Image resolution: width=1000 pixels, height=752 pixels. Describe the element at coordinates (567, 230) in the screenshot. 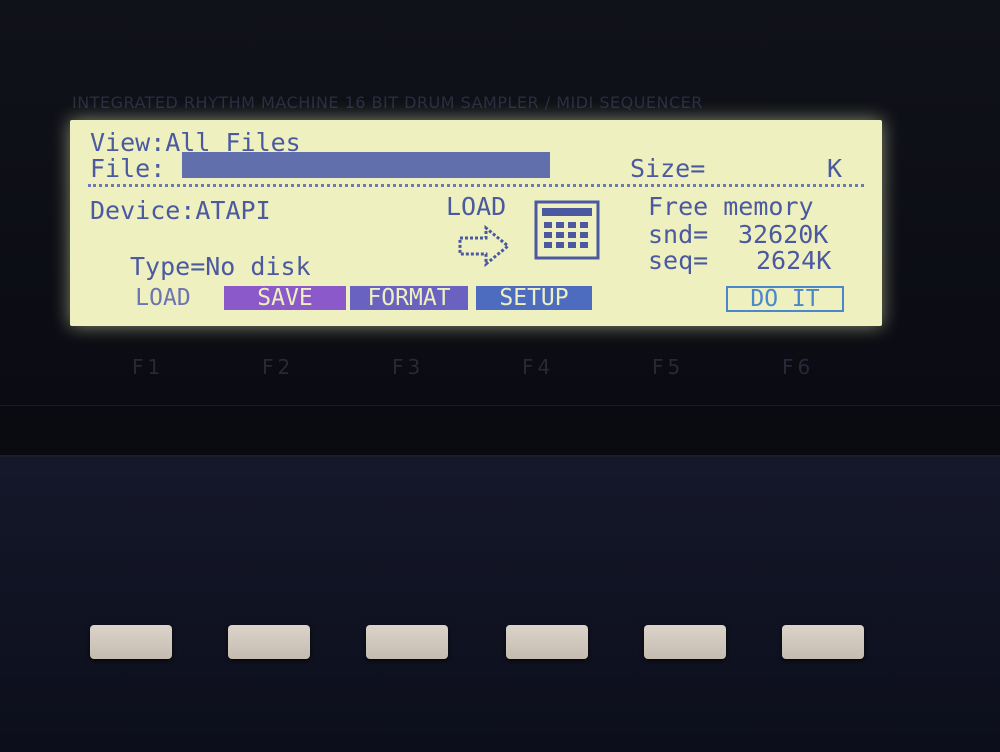

I see `drum-machine-icon` at that location.